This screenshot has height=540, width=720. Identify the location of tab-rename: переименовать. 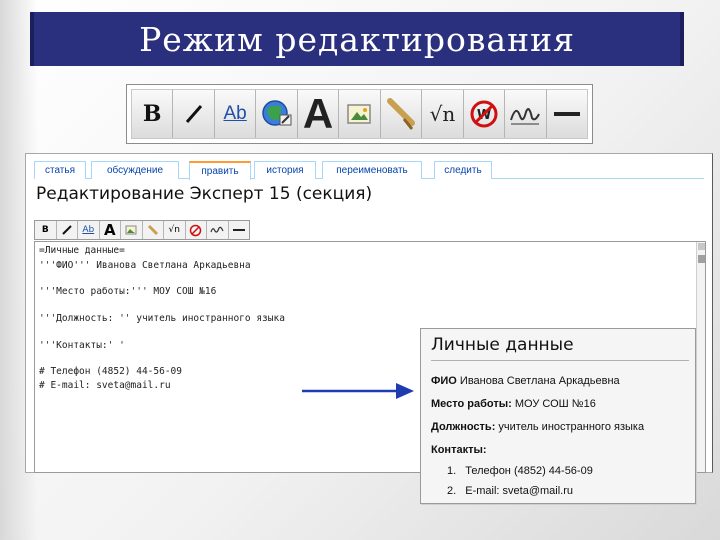
(372, 170).